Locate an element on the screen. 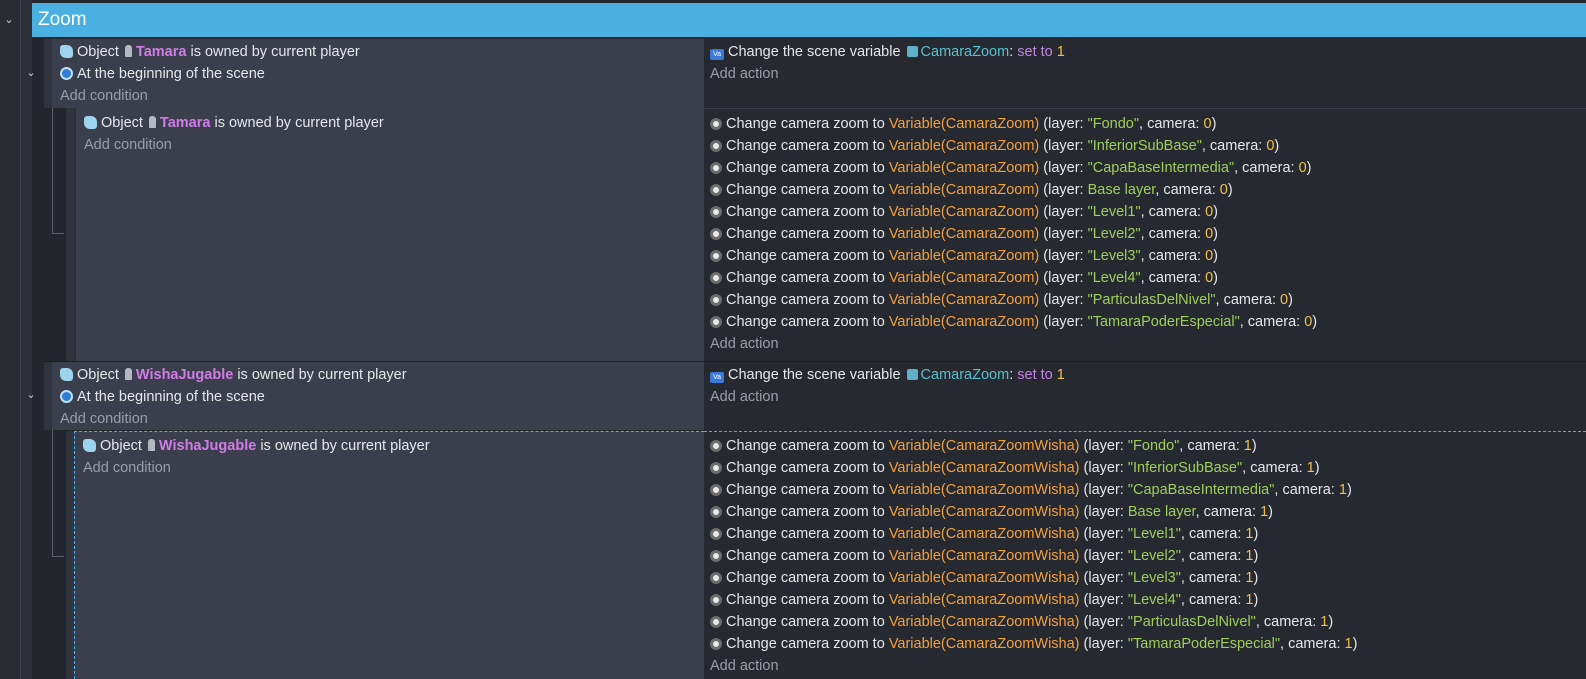 Image resolution: width=1586 pixels, height=679 pixels. event-2-tree-tick is located at coordinates (58, 556).